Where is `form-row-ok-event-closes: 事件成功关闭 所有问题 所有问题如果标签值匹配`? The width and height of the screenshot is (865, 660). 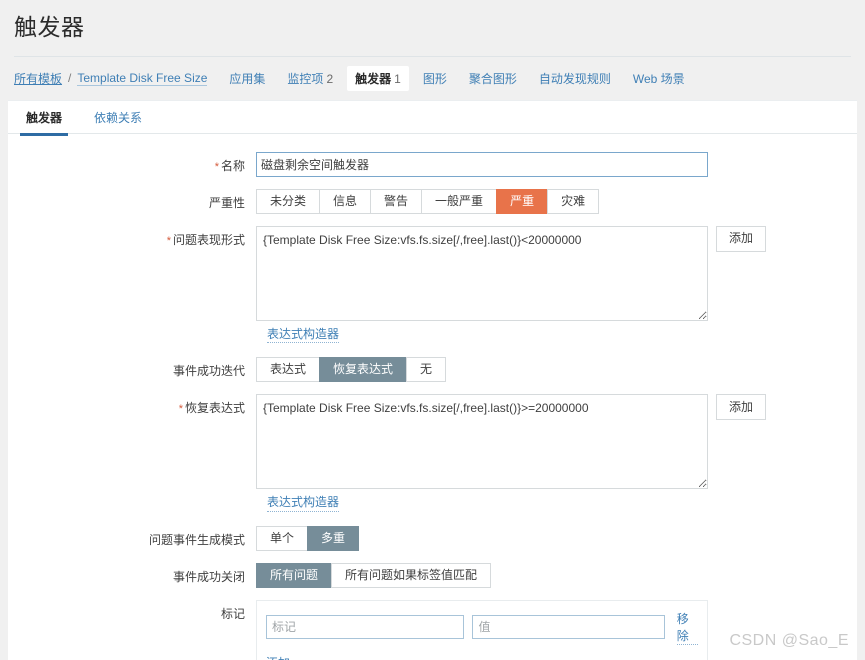
form-row-ok-event-closes: 事件成功关闭 所有问题 所有问题如果标签值匹配 is located at coordinates (432, 575).